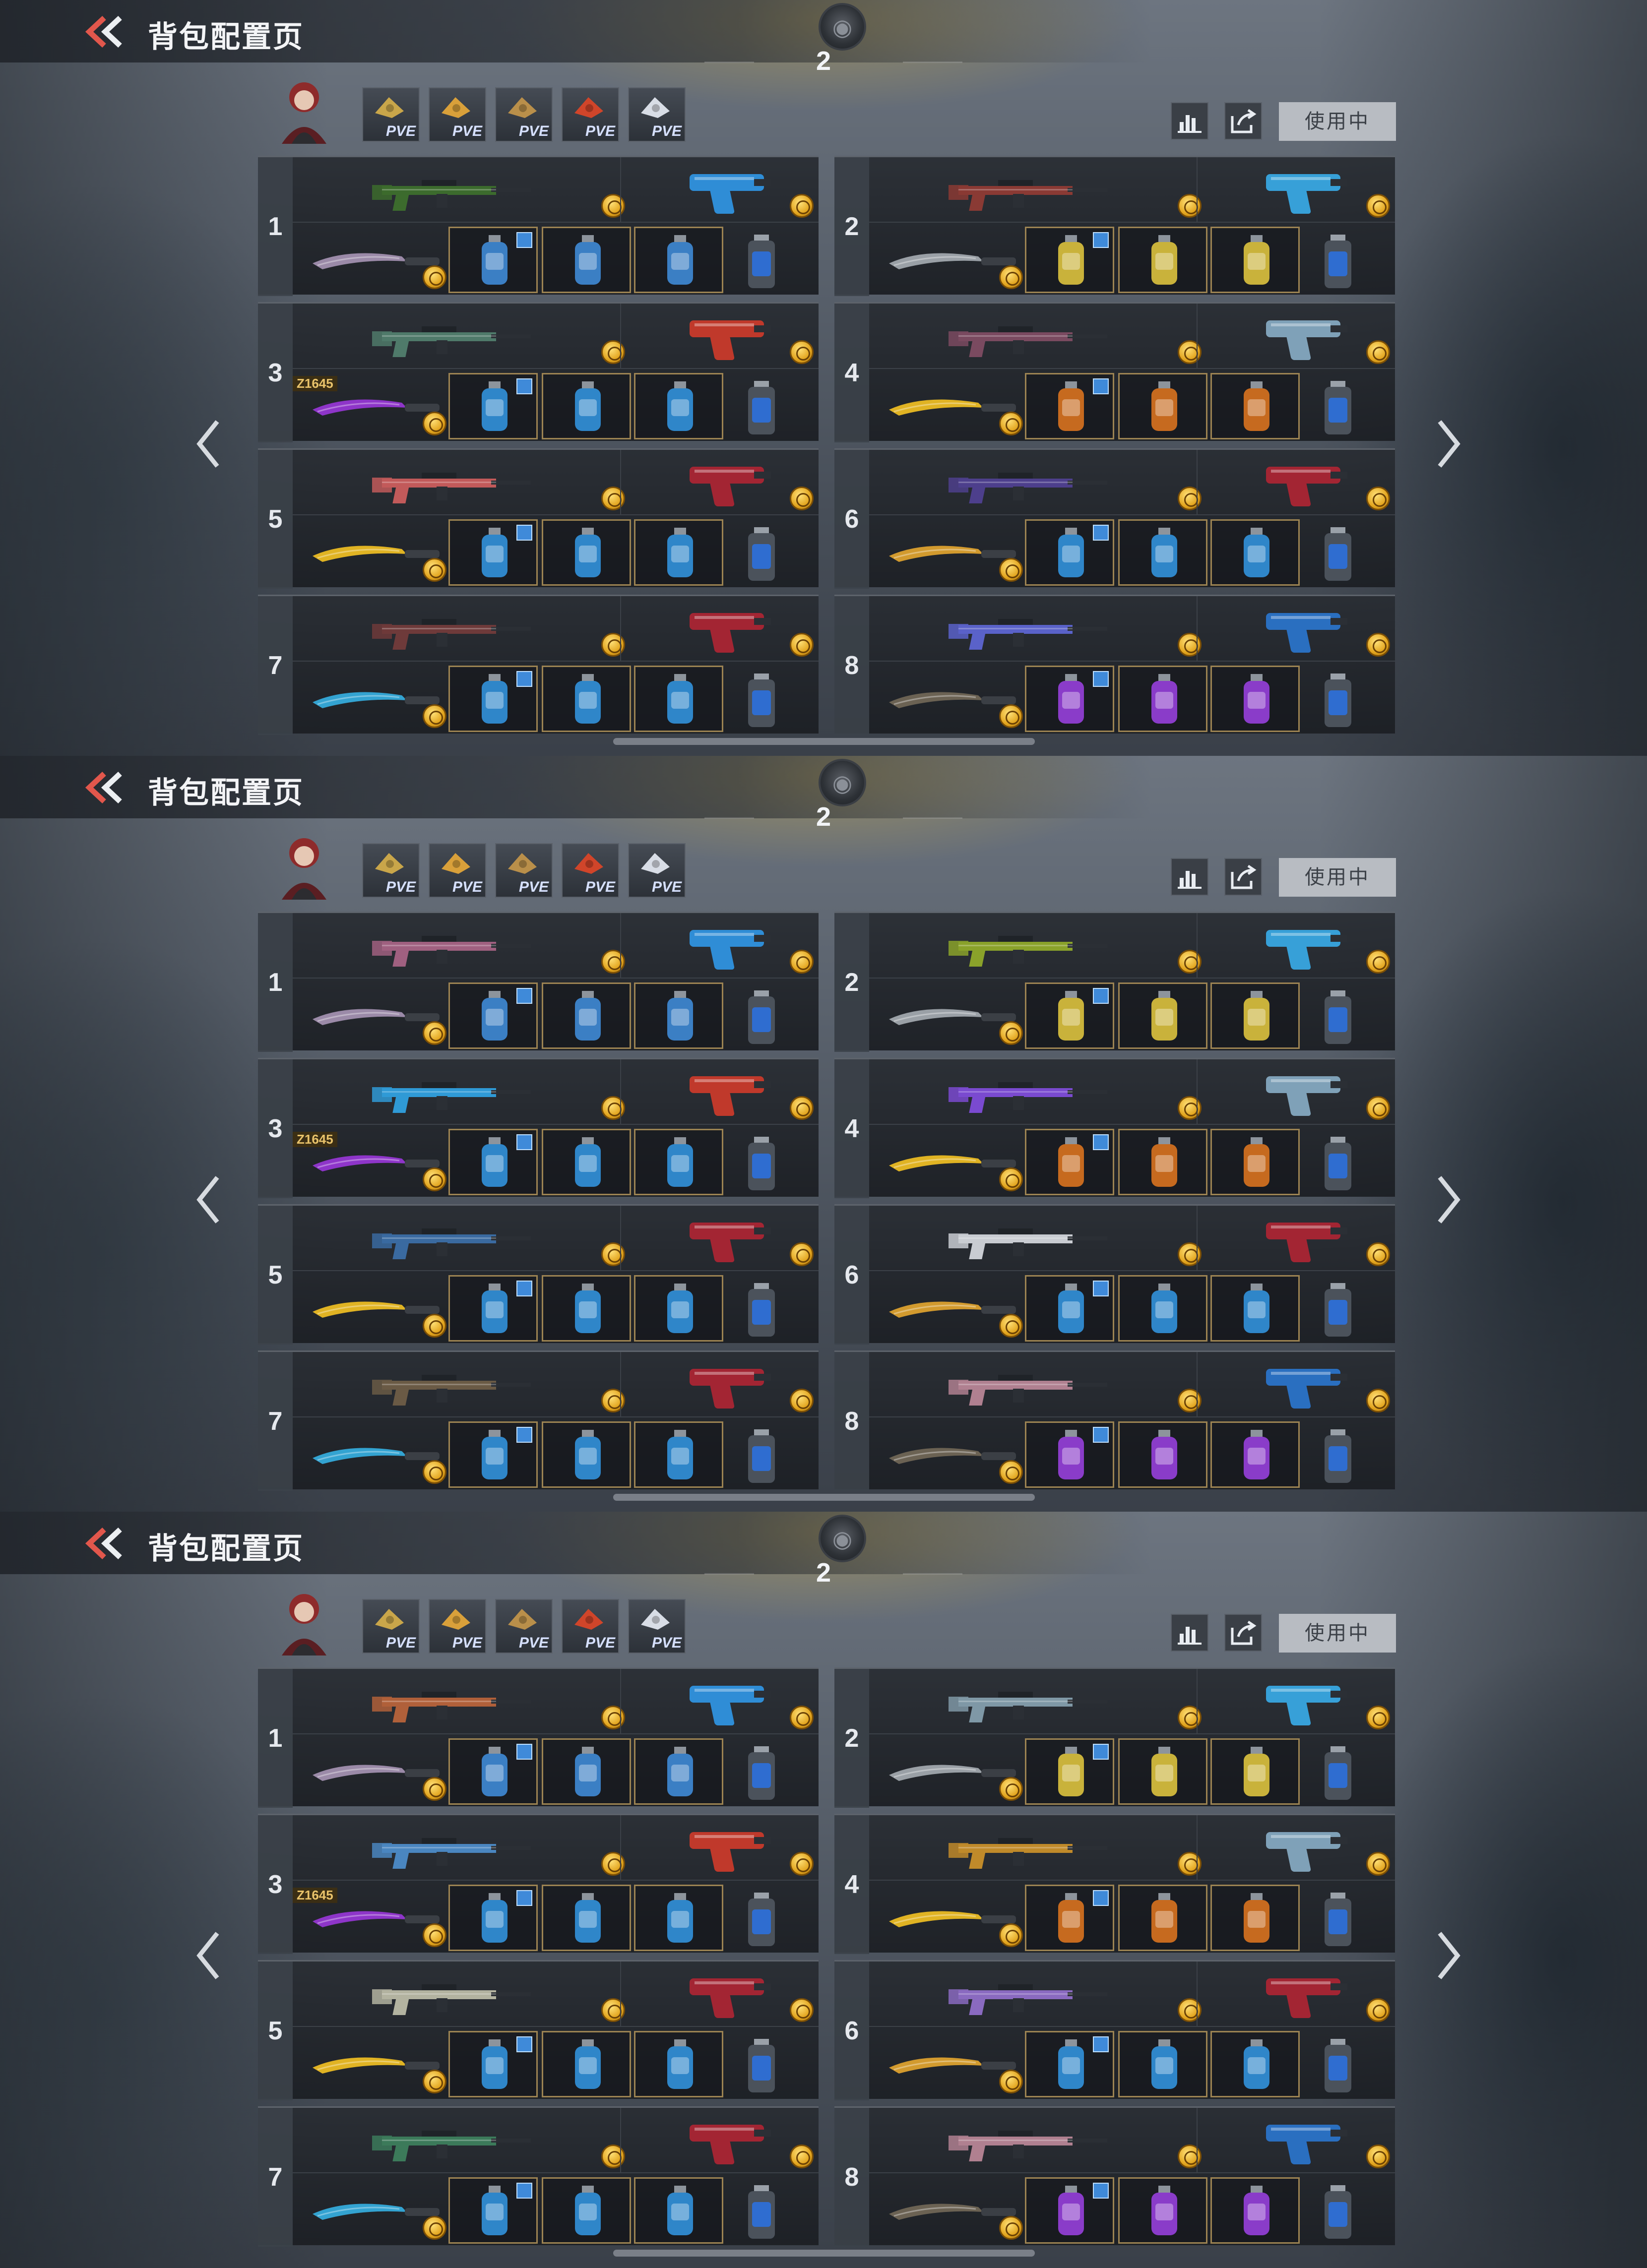 The image size is (1647, 2268). I want to click on loadout-card: 1, so click(538, 1737).